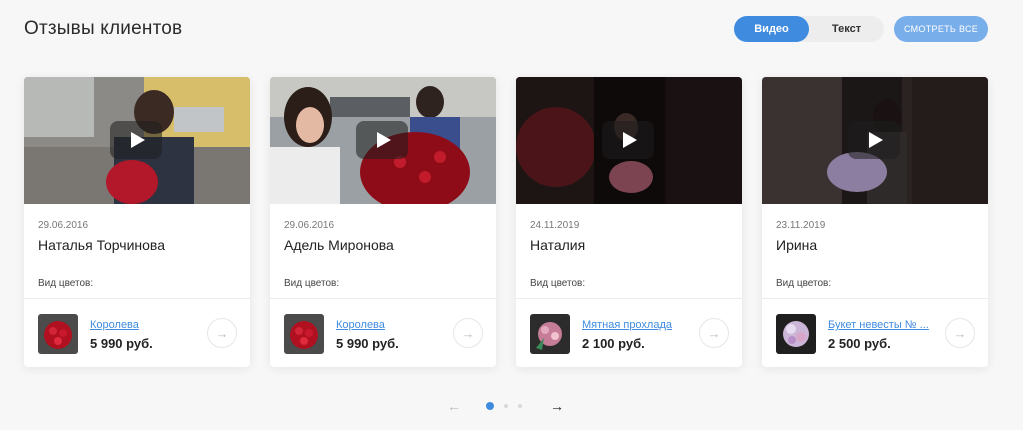  Describe the element at coordinates (339, 245) in the screenshot. I see `reviewer-name: Адель Миронова` at that location.